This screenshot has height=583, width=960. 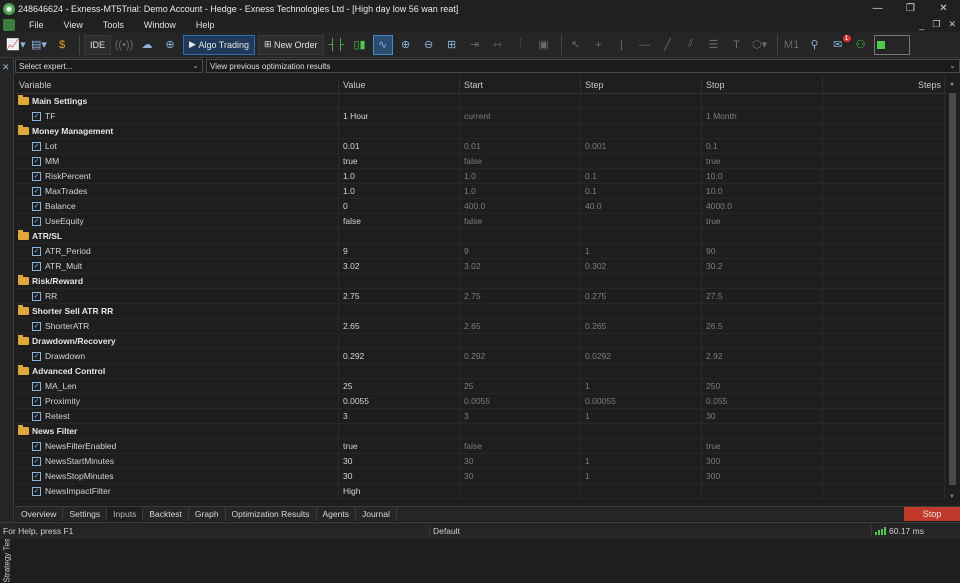 I want to click on tab-settings: Settings, so click(x=85, y=514).